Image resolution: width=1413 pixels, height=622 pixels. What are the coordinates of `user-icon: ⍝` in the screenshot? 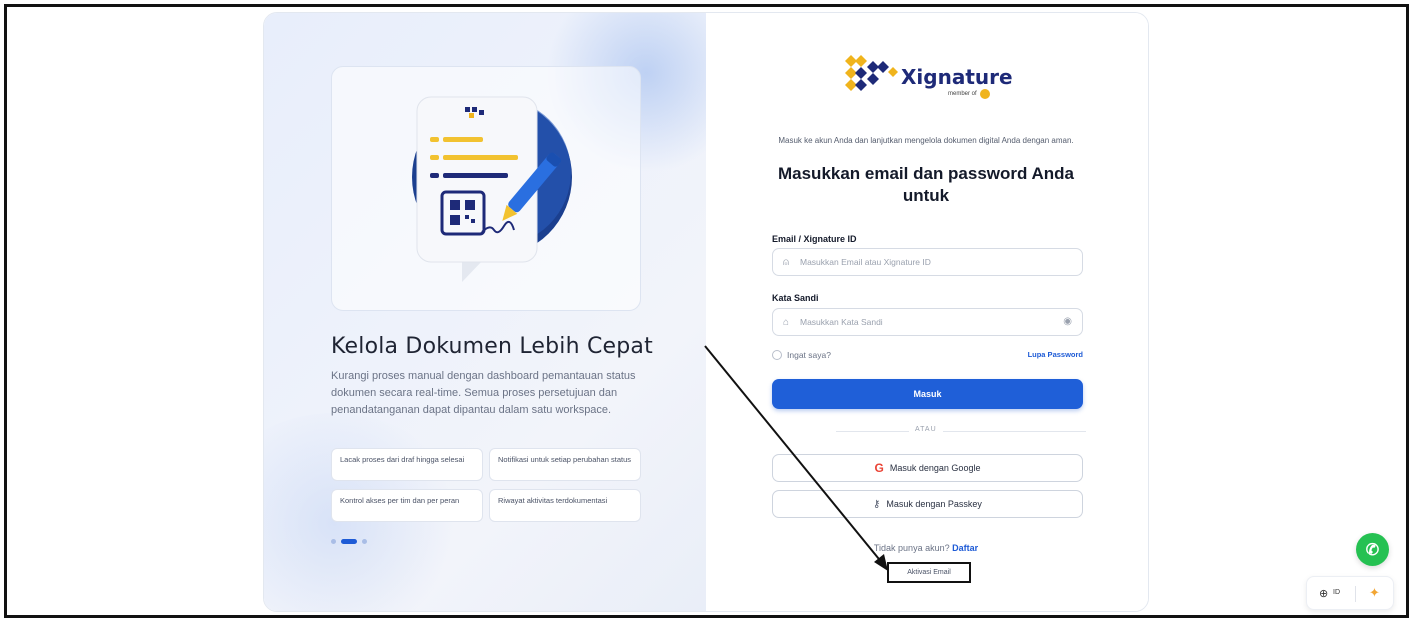 It's located at (786, 262).